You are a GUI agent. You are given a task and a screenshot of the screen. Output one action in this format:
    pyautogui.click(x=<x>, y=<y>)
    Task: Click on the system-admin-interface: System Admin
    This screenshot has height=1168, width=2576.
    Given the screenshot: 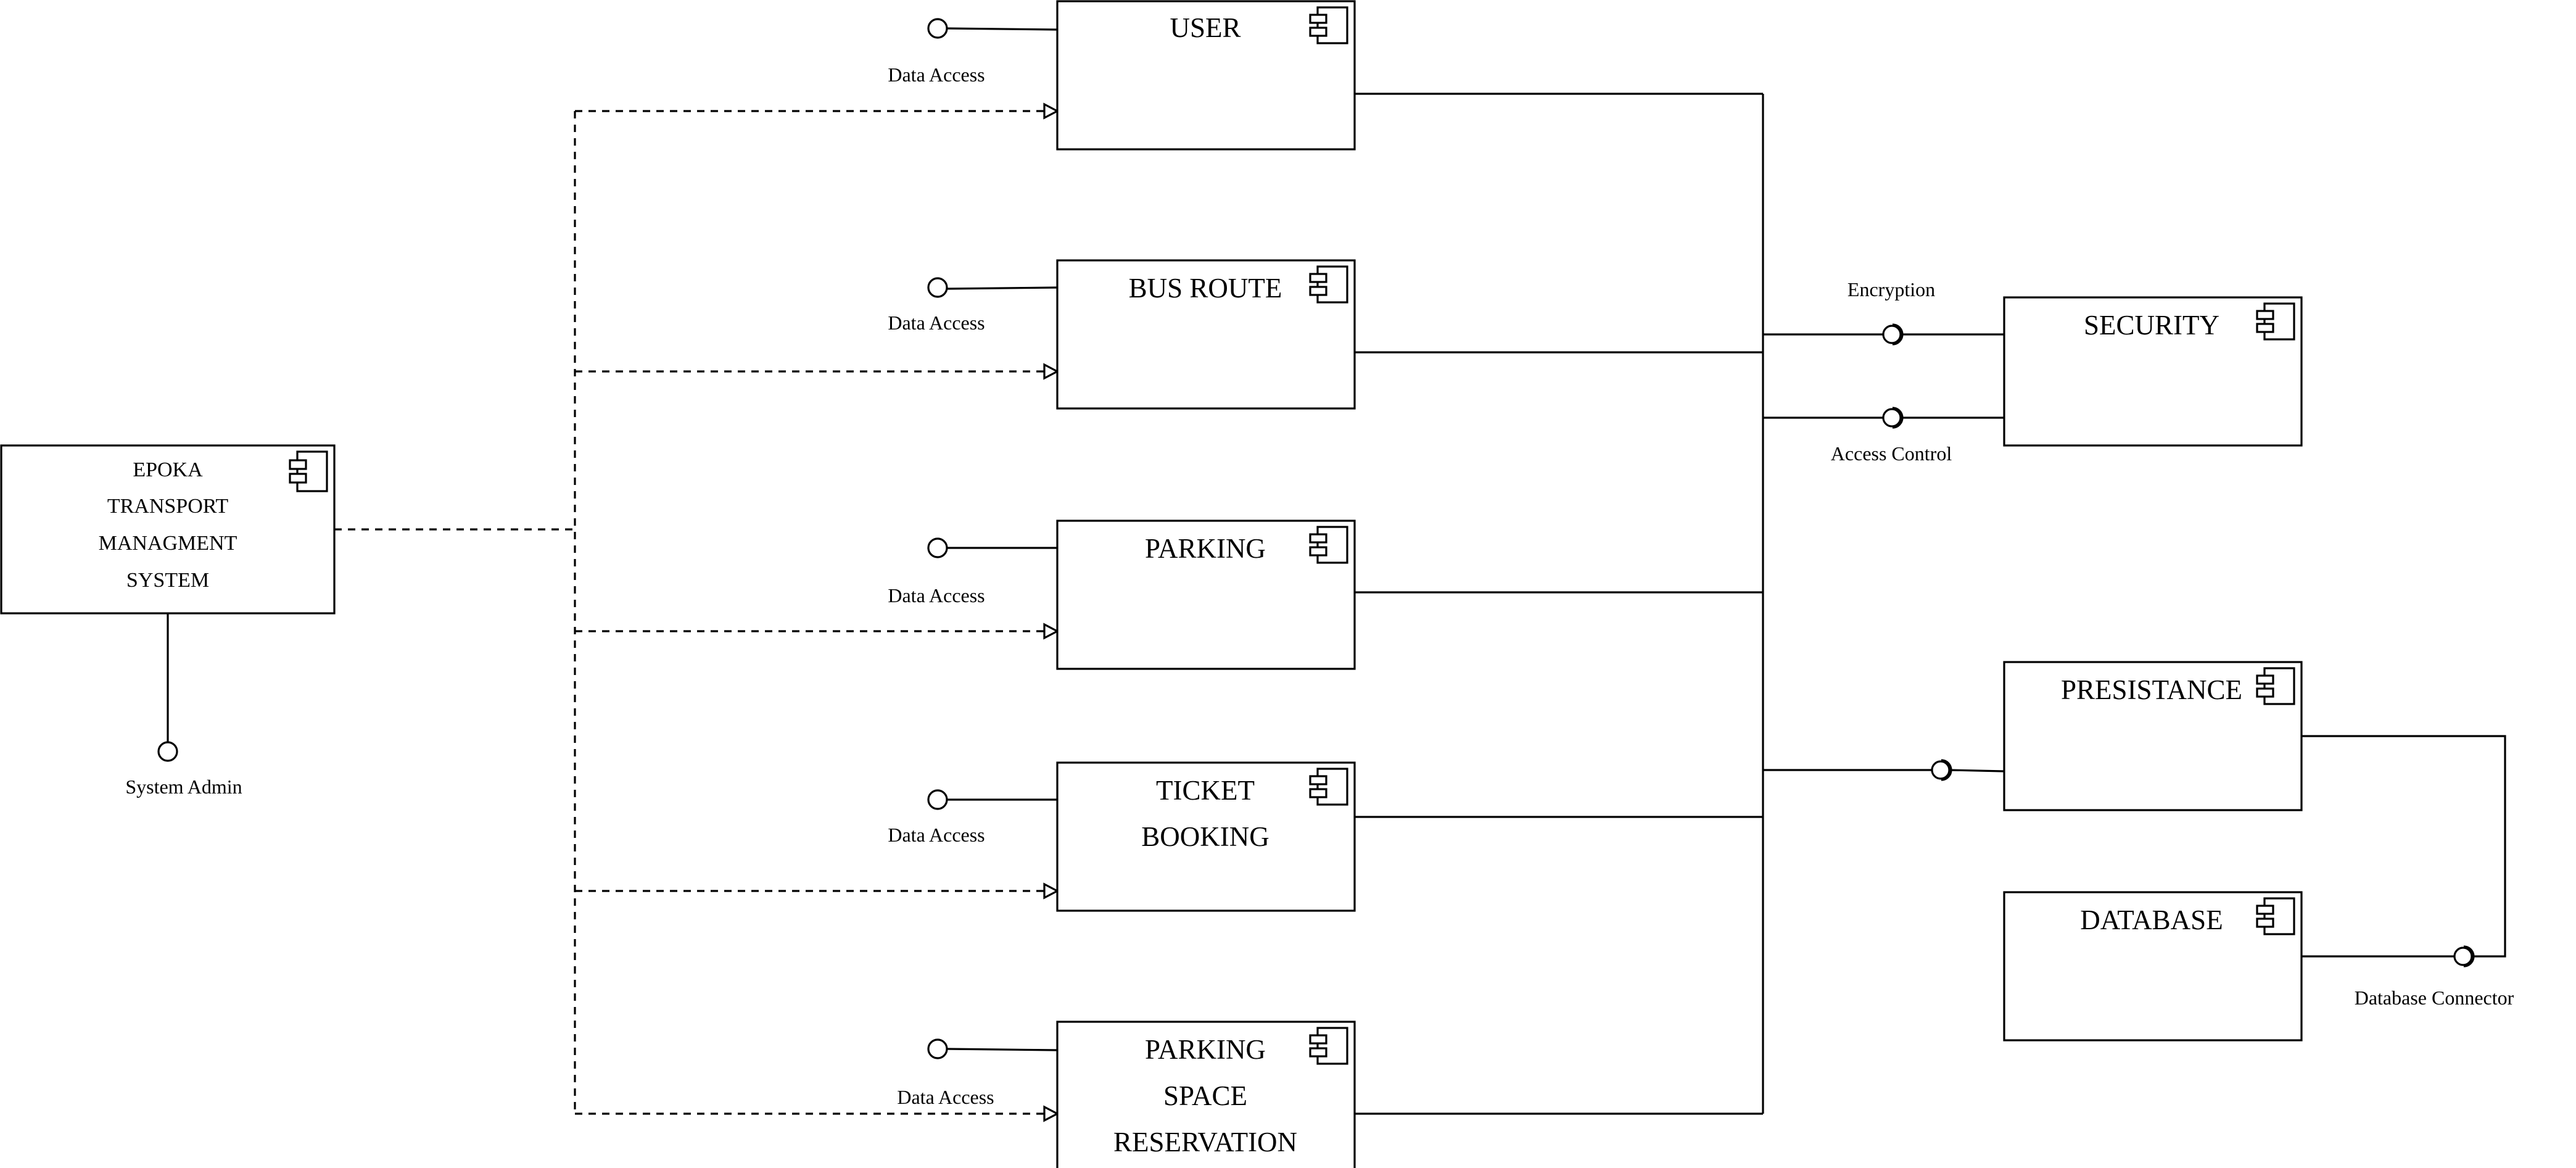 What is the action you would take?
    pyautogui.click(x=183, y=705)
    